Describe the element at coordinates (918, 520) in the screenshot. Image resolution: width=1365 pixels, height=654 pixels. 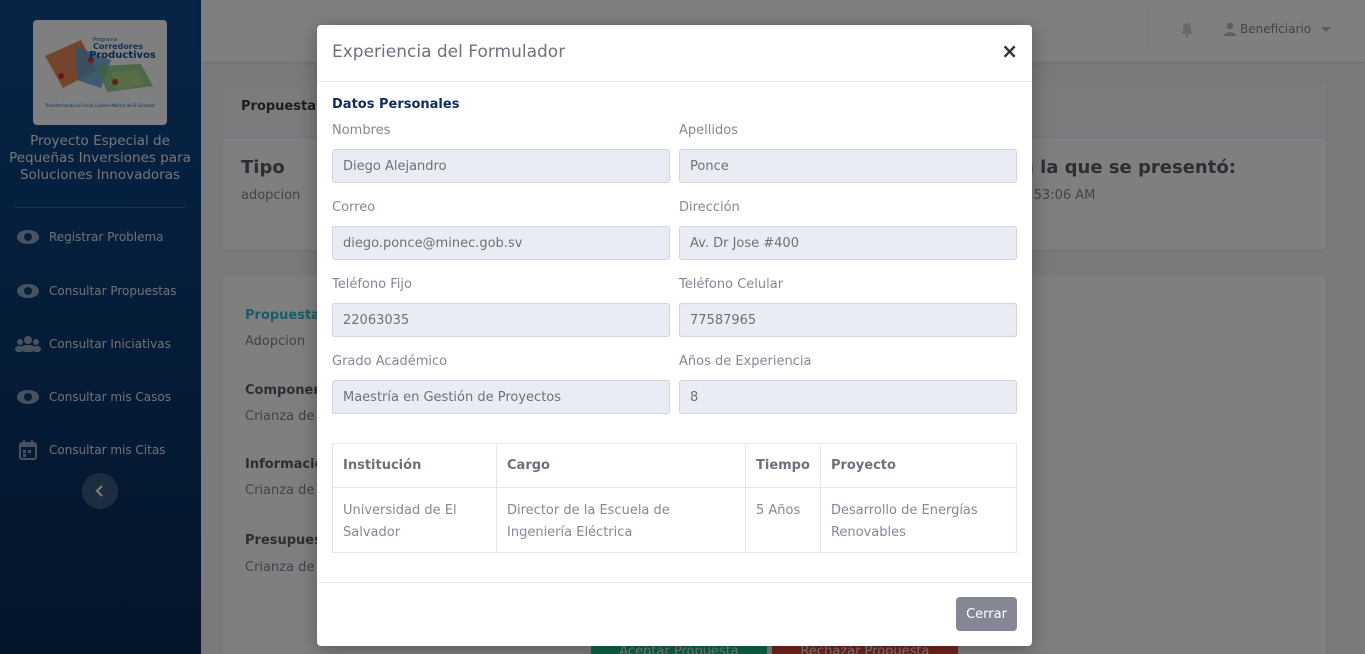
I see `cell-proyecto: Desarrollo de Energías Renovables` at that location.